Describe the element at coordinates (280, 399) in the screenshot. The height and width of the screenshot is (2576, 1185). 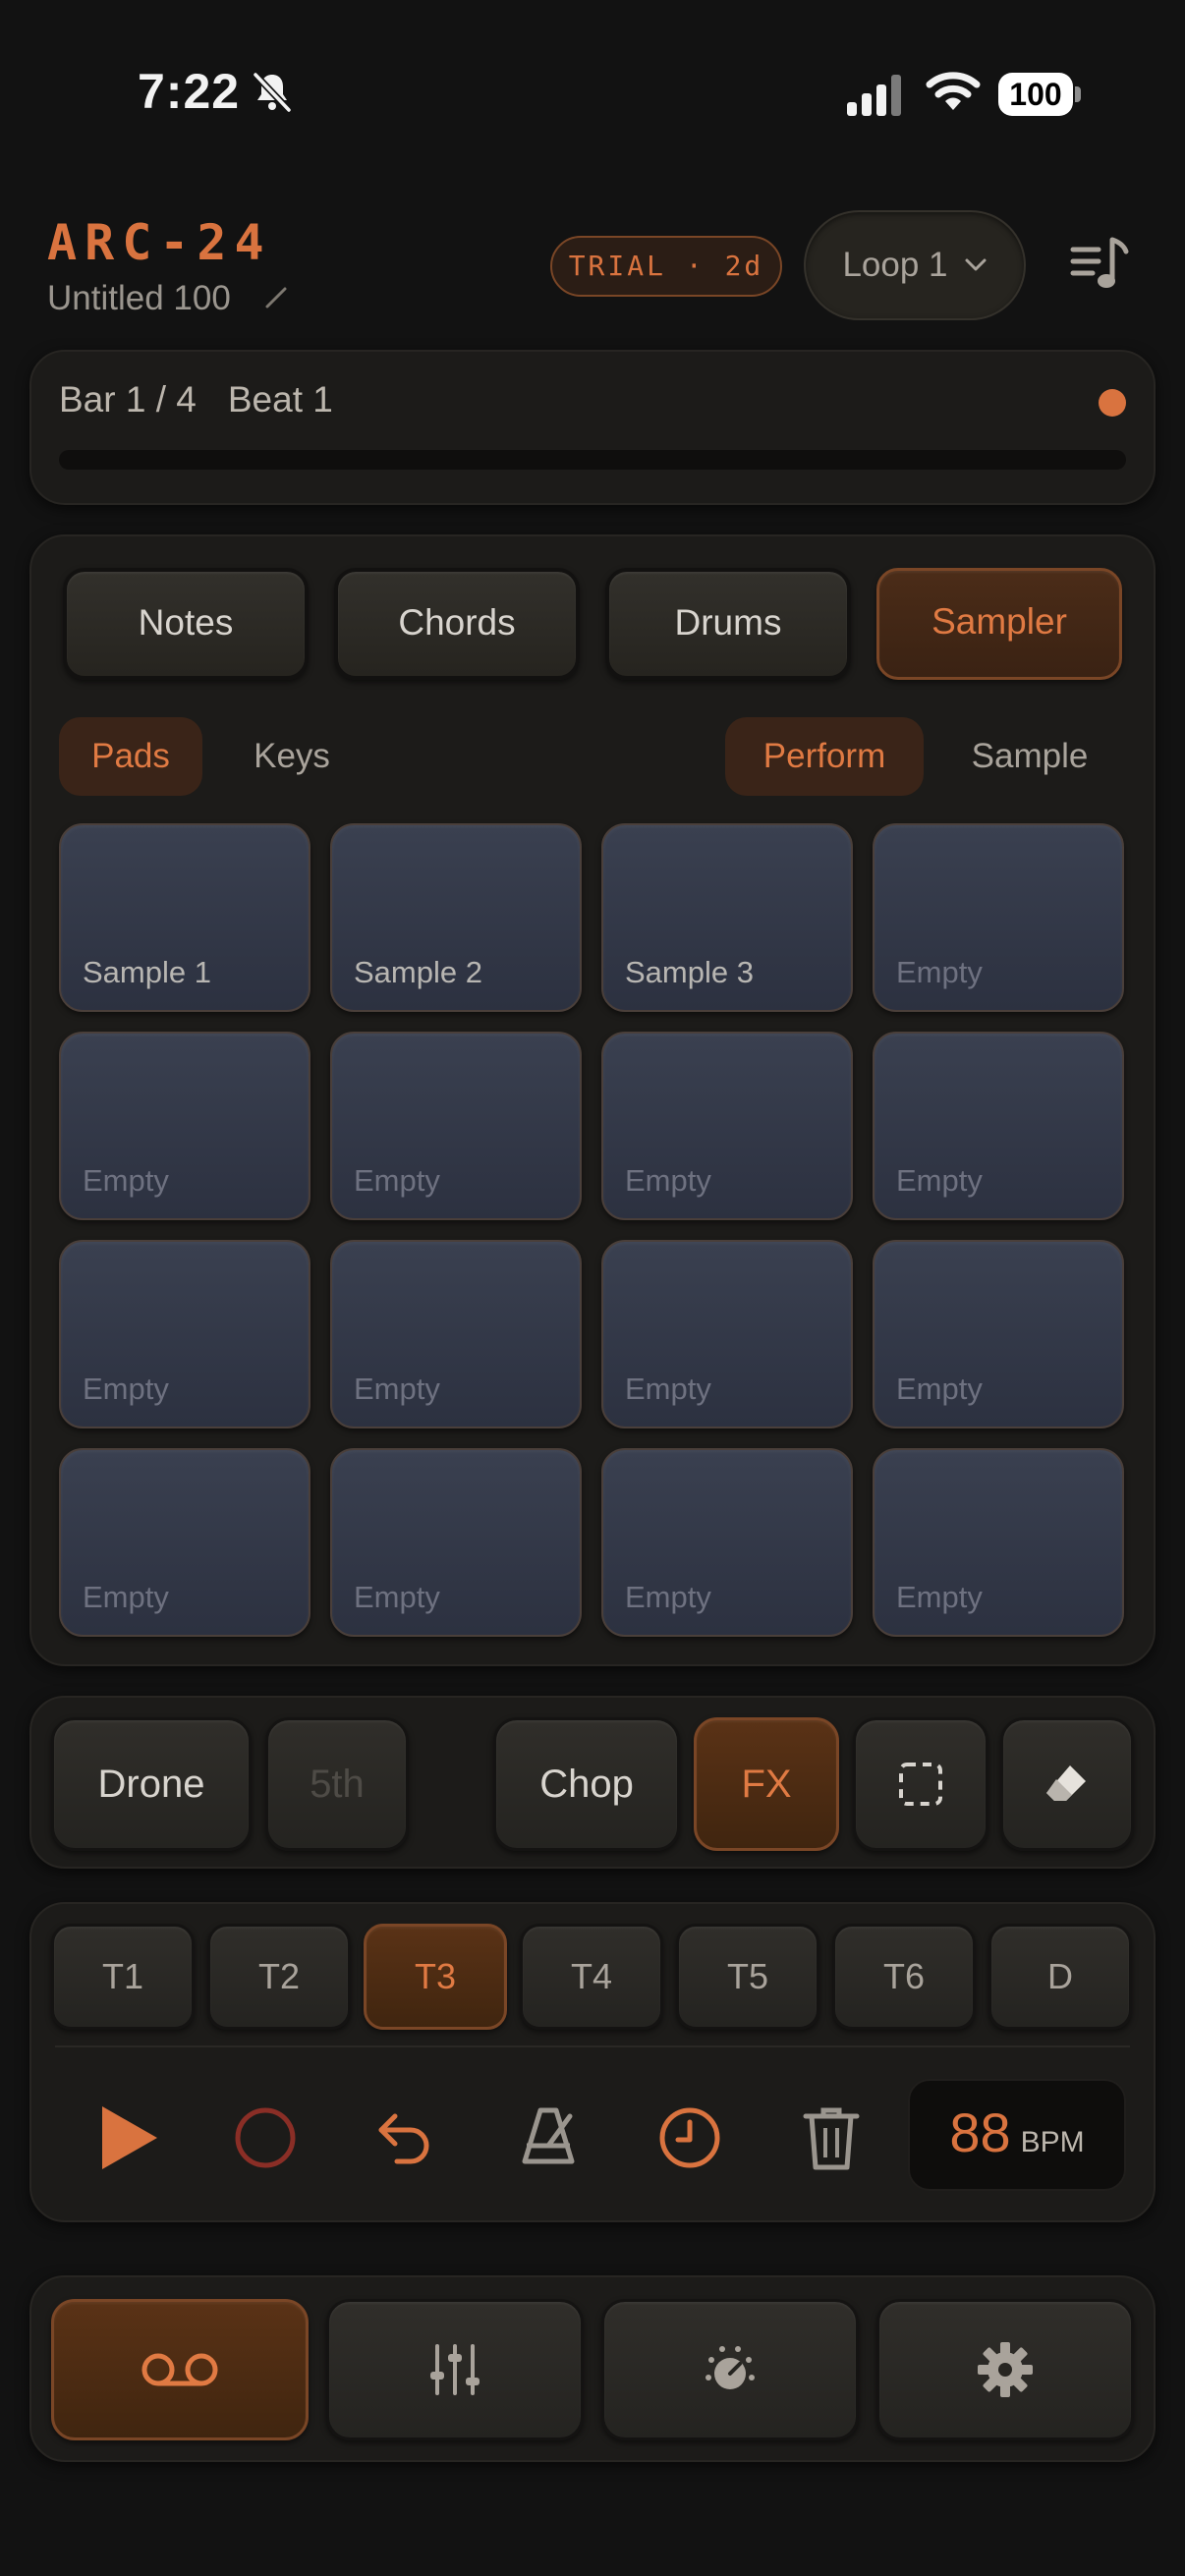
I see `beat-counter: Beat 1` at that location.